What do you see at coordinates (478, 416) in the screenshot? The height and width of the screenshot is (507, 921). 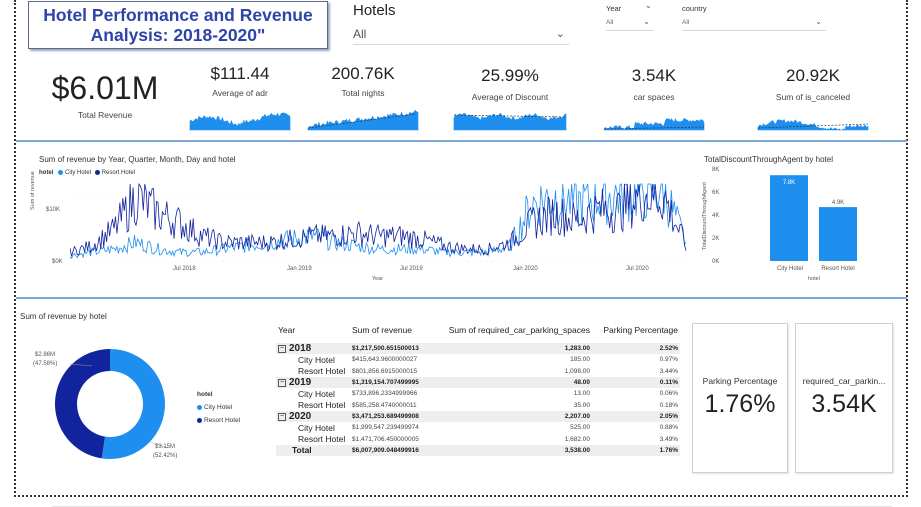 I see `matrix-year-row: −2020 $3,471,253.689499908 2,207.00 2.05%` at bounding box center [478, 416].